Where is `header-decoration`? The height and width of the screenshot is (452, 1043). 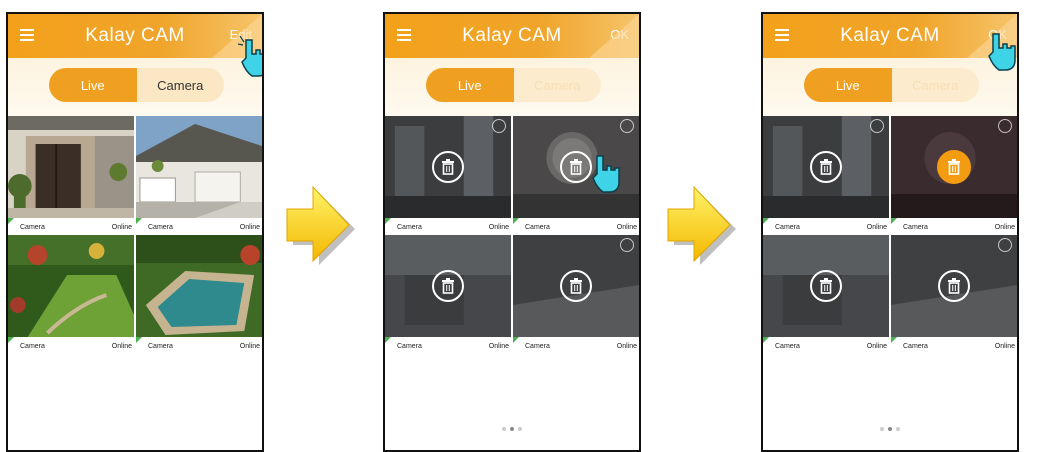
header-decoration is located at coordinates (614, 36).